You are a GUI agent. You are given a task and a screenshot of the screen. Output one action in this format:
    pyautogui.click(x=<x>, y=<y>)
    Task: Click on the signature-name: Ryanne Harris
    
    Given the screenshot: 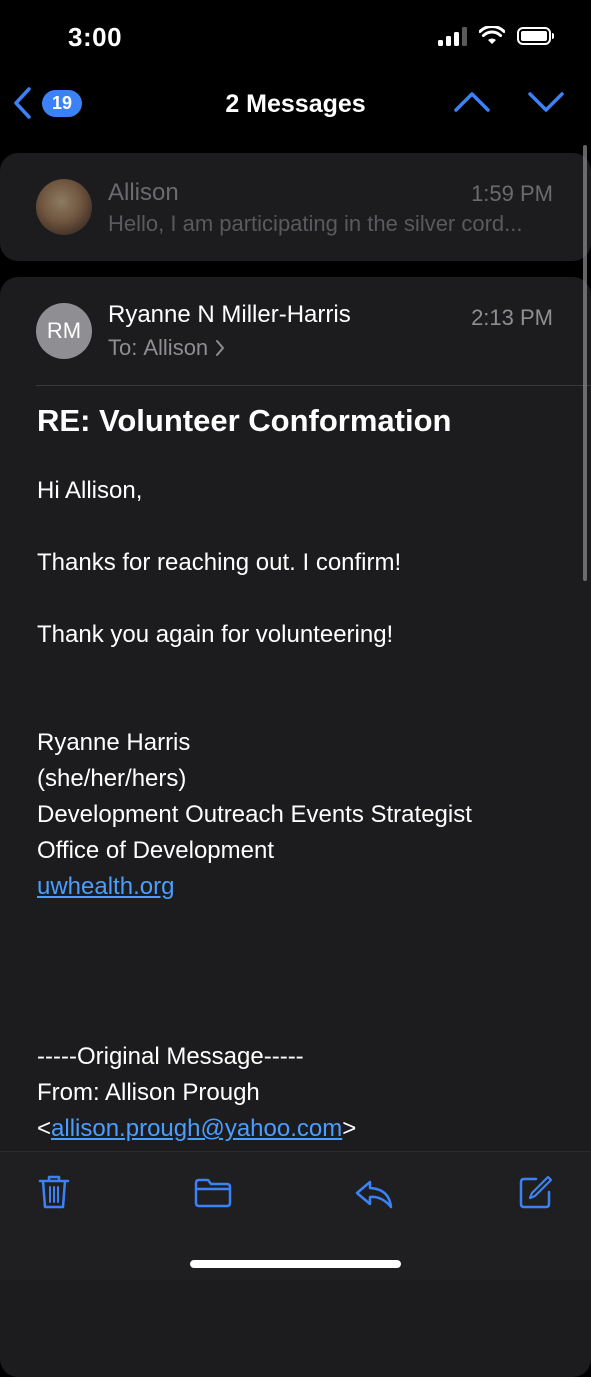 What is the action you would take?
    pyautogui.click(x=114, y=742)
    